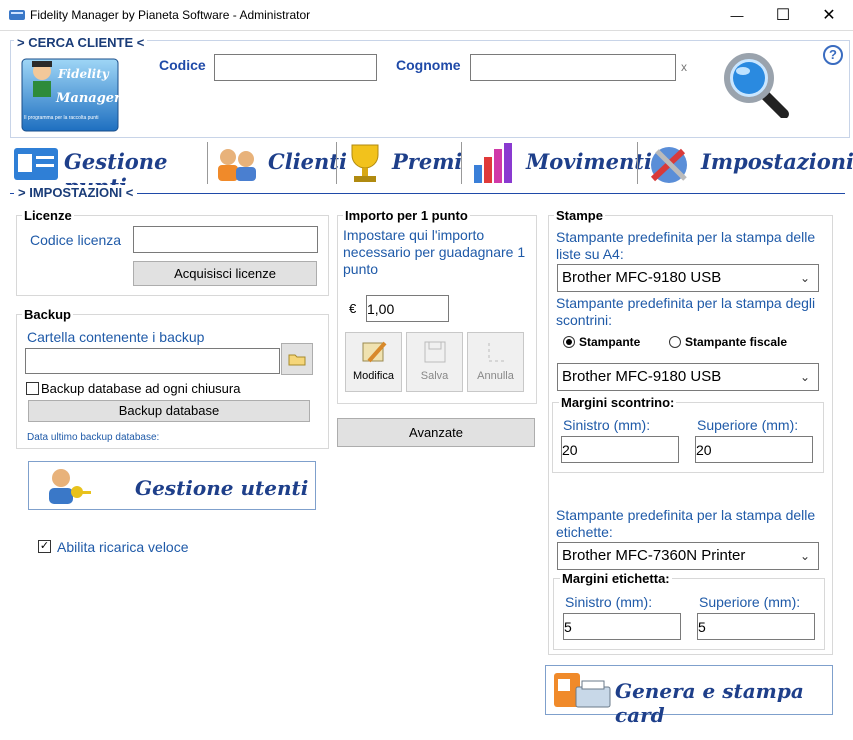 The width and height of the screenshot is (853, 740). What do you see at coordinates (365, 164) in the screenshot?
I see `trophy-icon` at bounding box center [365, 164].